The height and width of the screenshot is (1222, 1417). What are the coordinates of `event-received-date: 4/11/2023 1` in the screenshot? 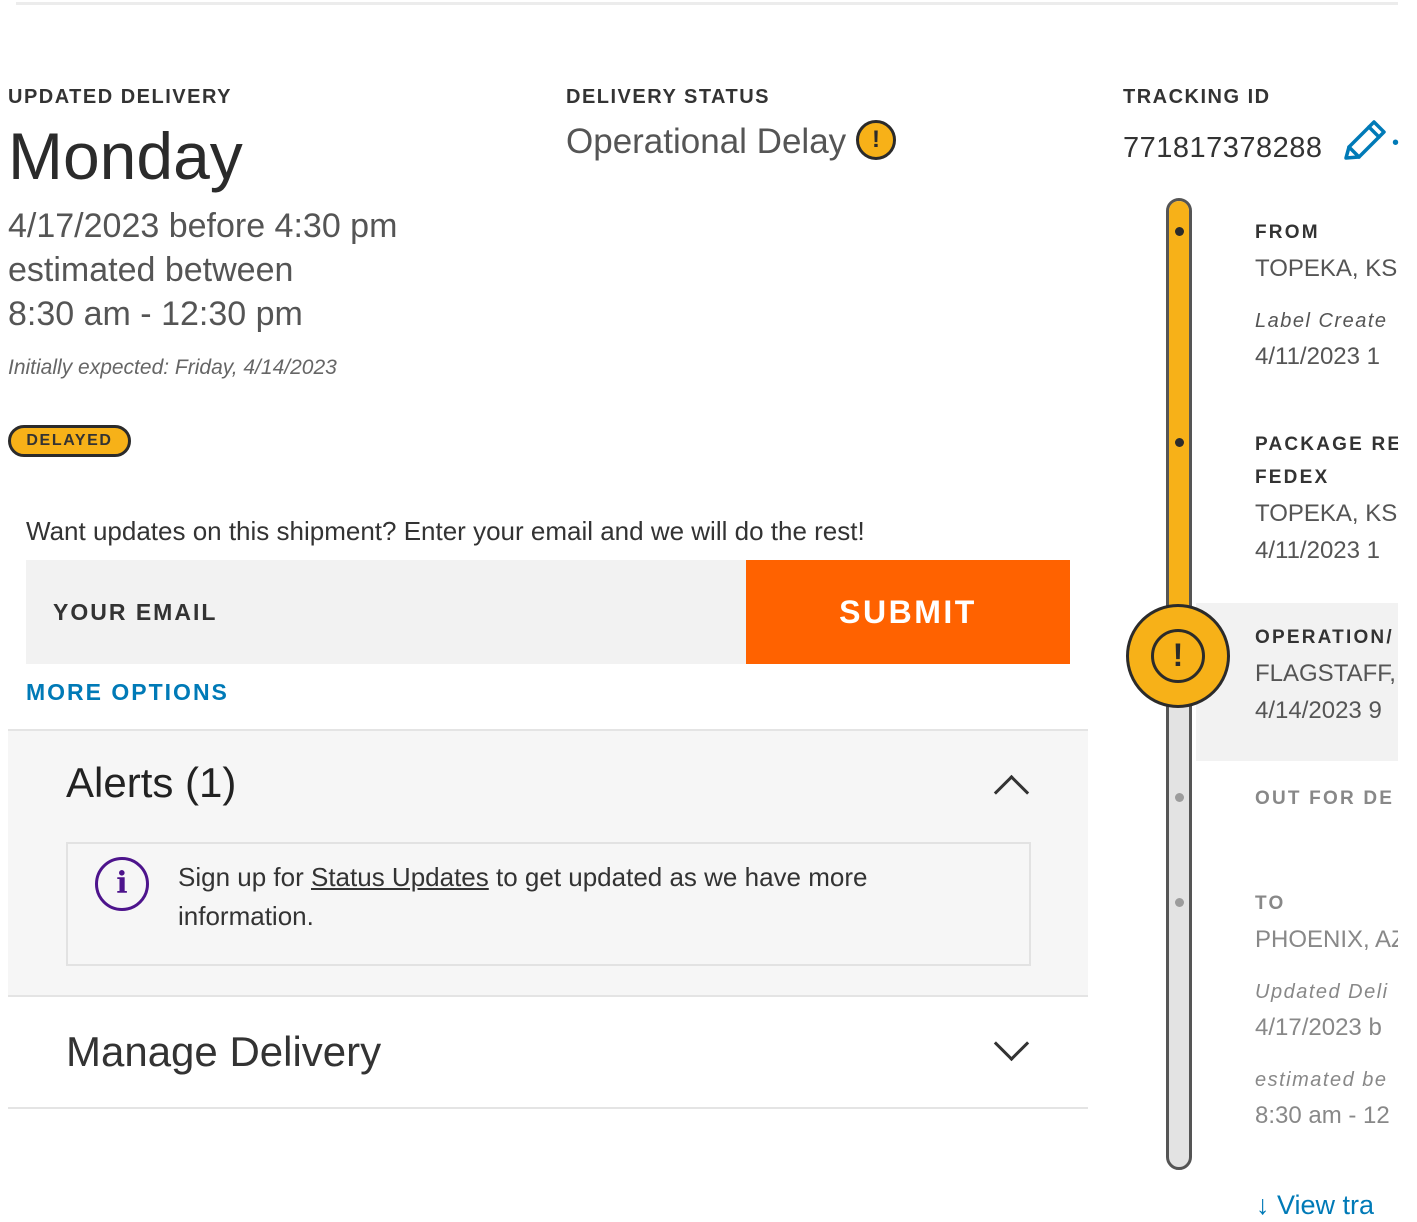 It's located at (1318, 550).